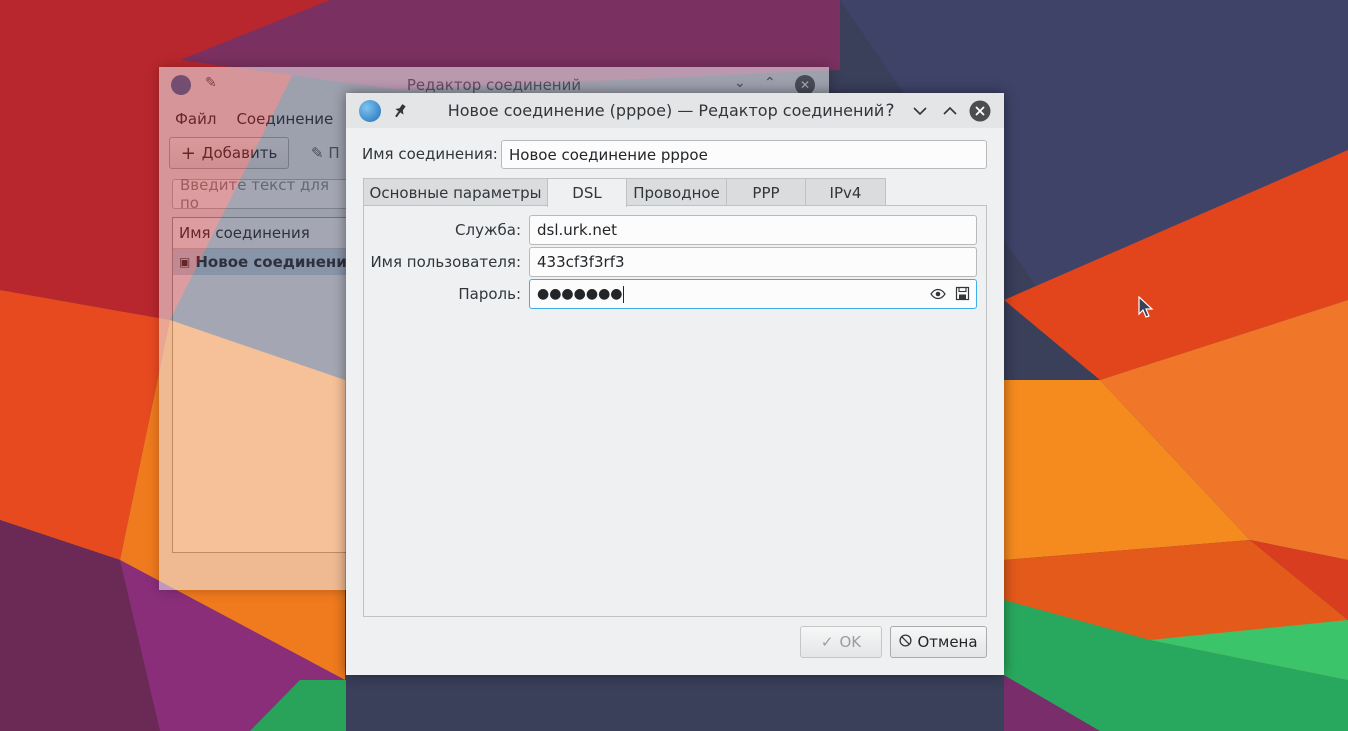 Image resolution: width=1348 pixels, height=731 pixels. I want to click on service-input: dsl.urk.net, so click(753, 230).